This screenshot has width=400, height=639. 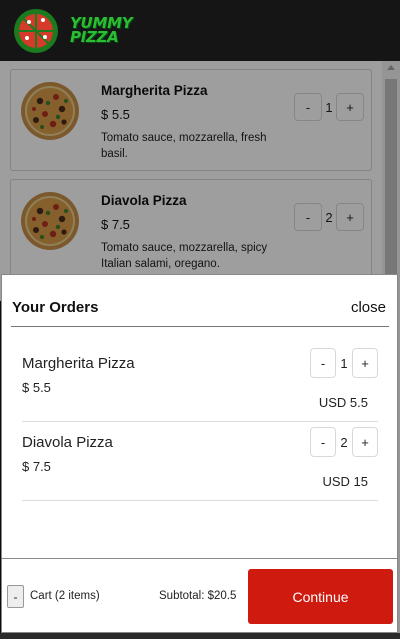 I want to click on quantity-stepper: - 1 +, so click(x=344, y=363).